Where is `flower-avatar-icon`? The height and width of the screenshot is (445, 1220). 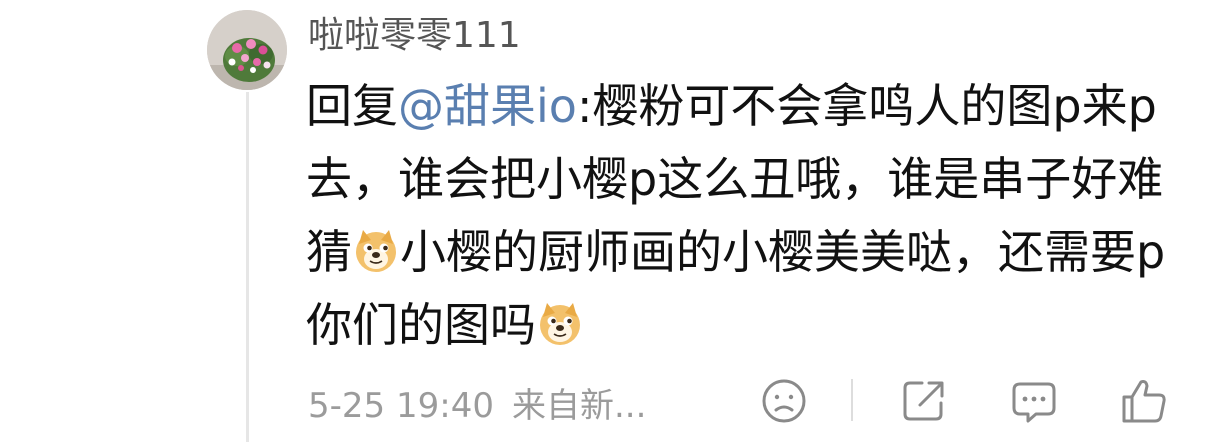
flower-avatar-icon is located at coordinates (247, 50).